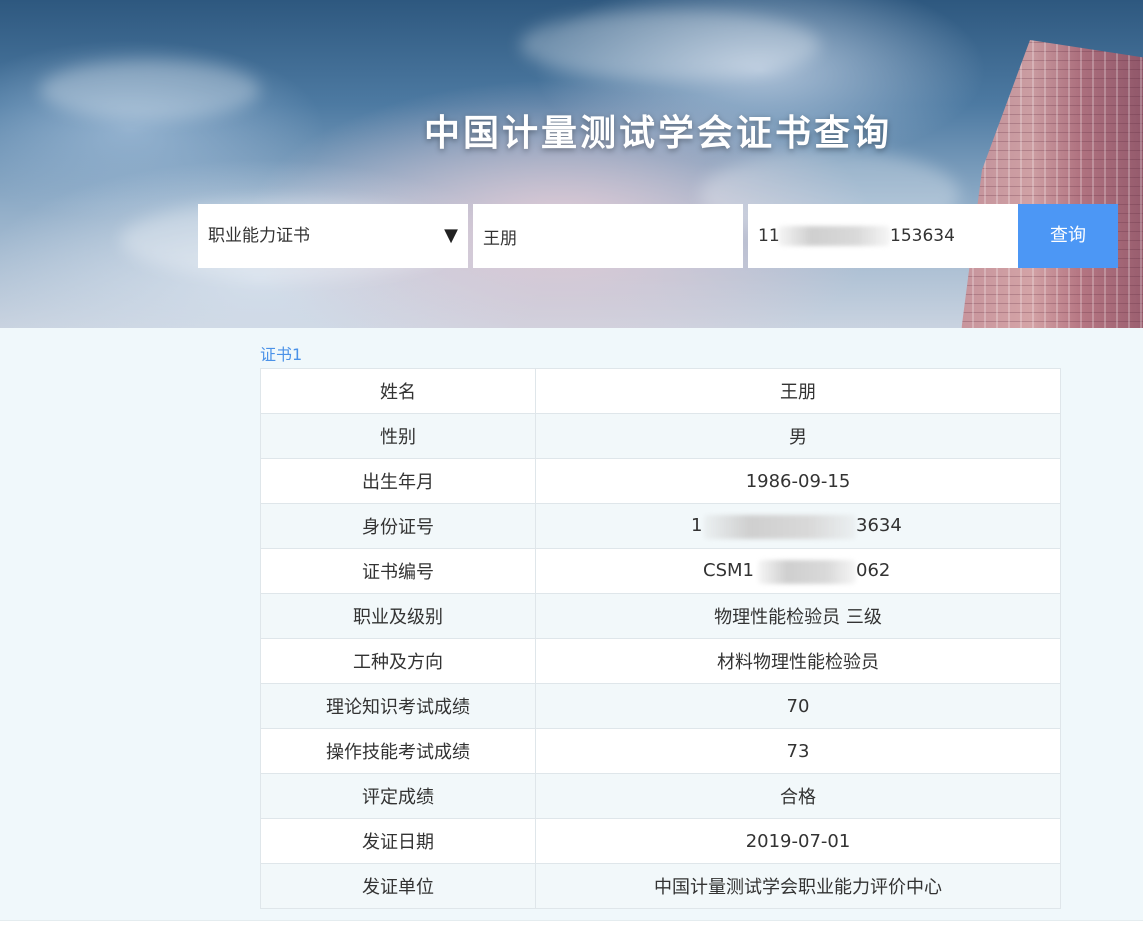 The height and width of the screenshot is (930, 1143). I want to click on table-row: 证书编号 CSM1 062, so click(660, 571).